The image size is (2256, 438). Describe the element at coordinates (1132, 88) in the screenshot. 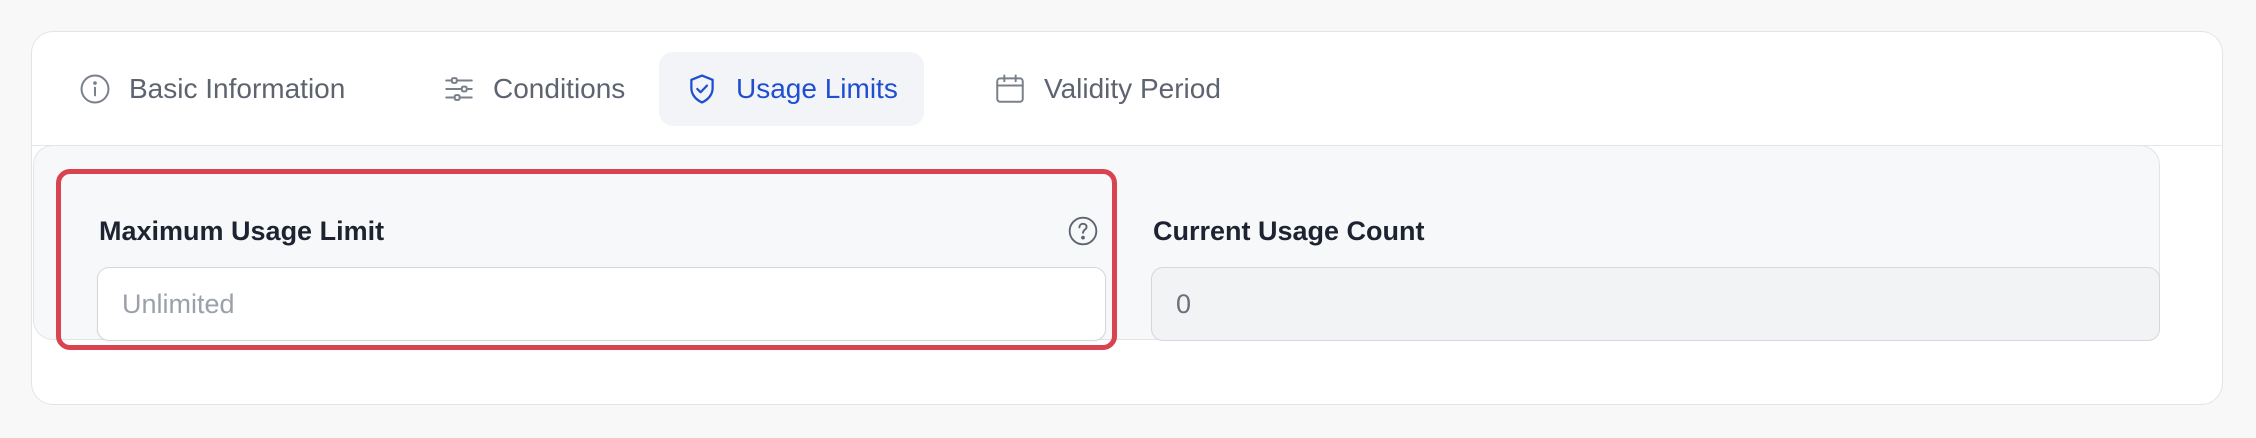

I see `tab-label: Validity Period` at that location.